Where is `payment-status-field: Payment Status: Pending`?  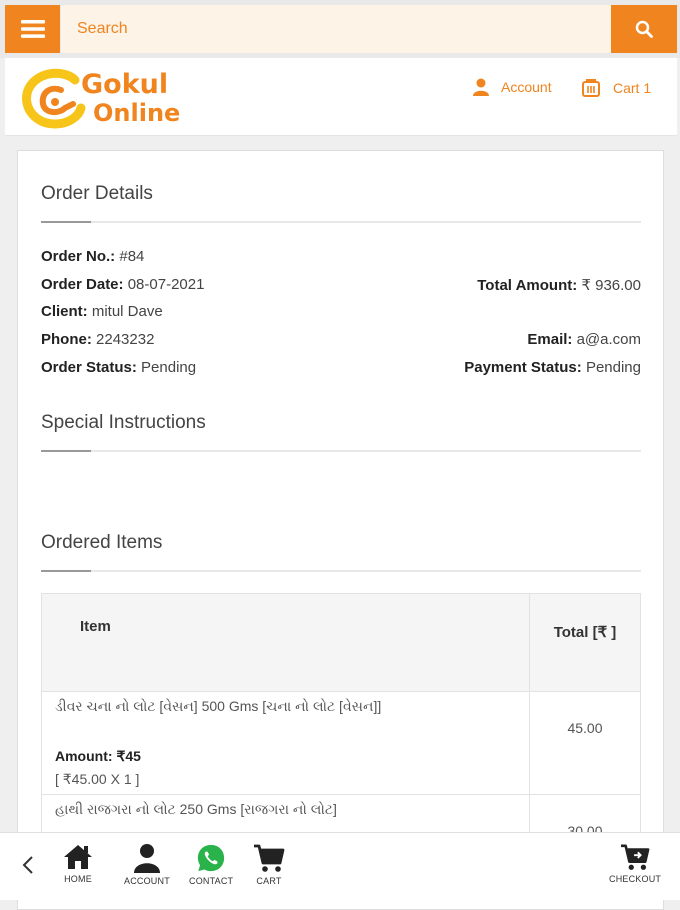
payment-status-field: Payment Status: Pending is located at coordinates (552, 367).